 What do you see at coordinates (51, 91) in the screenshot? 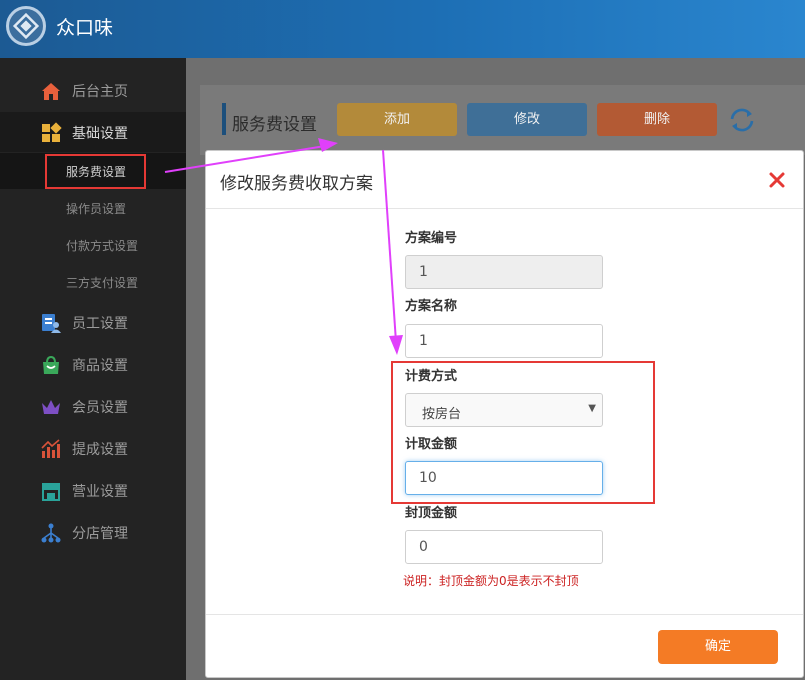
I see `home-icon` at bounding box center [51, 91].